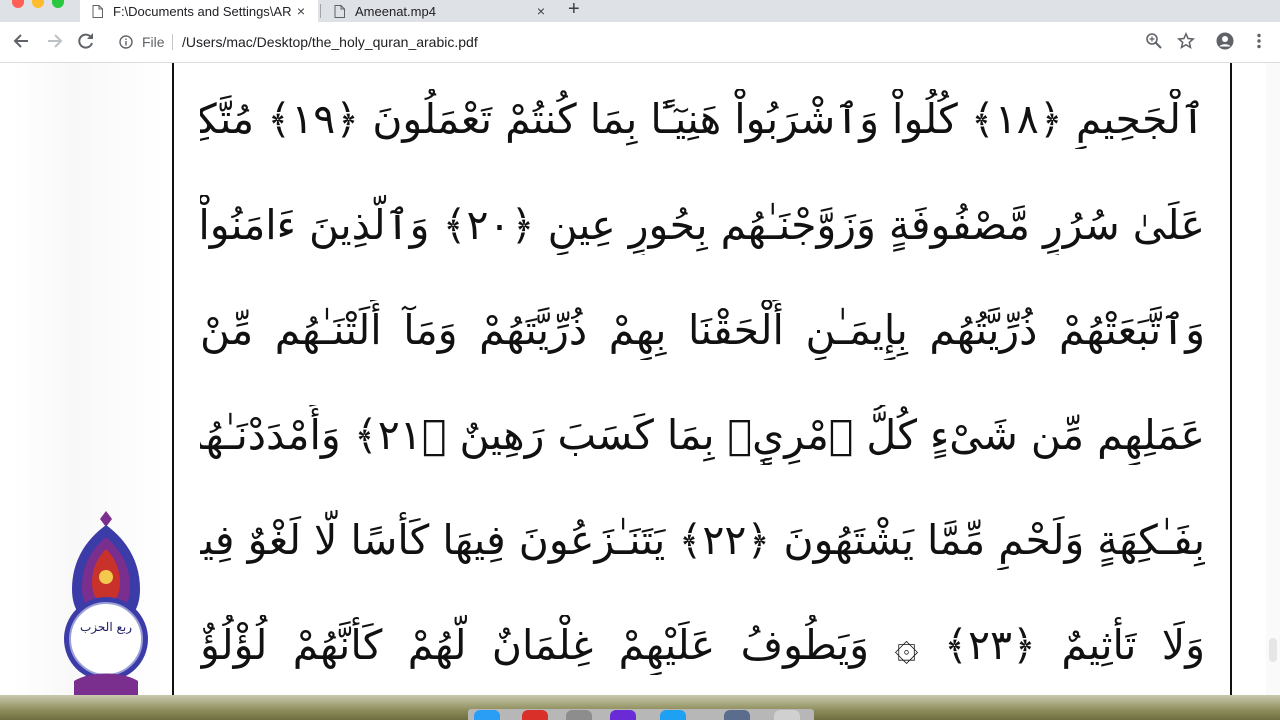 The image size is (1280, 720). Describe the element at coordinates (153, 42) in the screenshot. I see `scheme-label: File` at that location.